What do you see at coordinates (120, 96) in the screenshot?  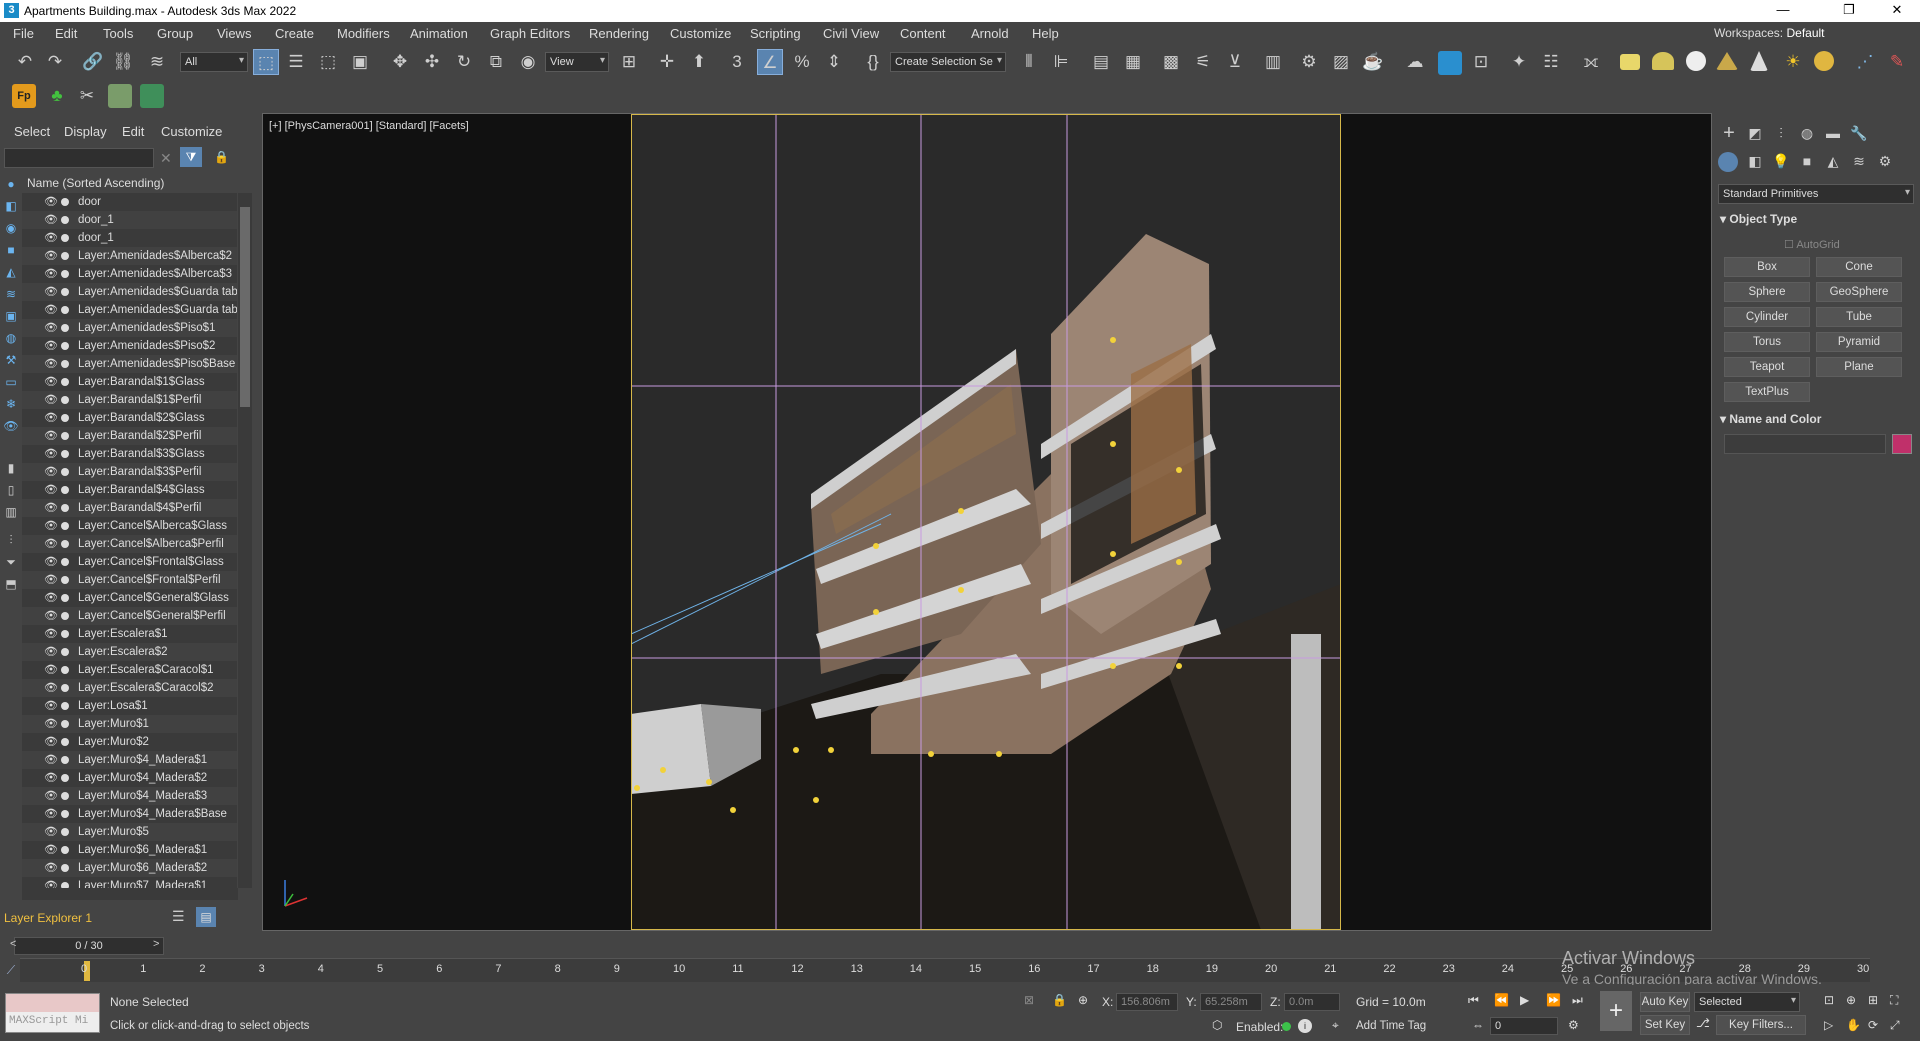 I see `library-icon` at bounding box center [120, 96].